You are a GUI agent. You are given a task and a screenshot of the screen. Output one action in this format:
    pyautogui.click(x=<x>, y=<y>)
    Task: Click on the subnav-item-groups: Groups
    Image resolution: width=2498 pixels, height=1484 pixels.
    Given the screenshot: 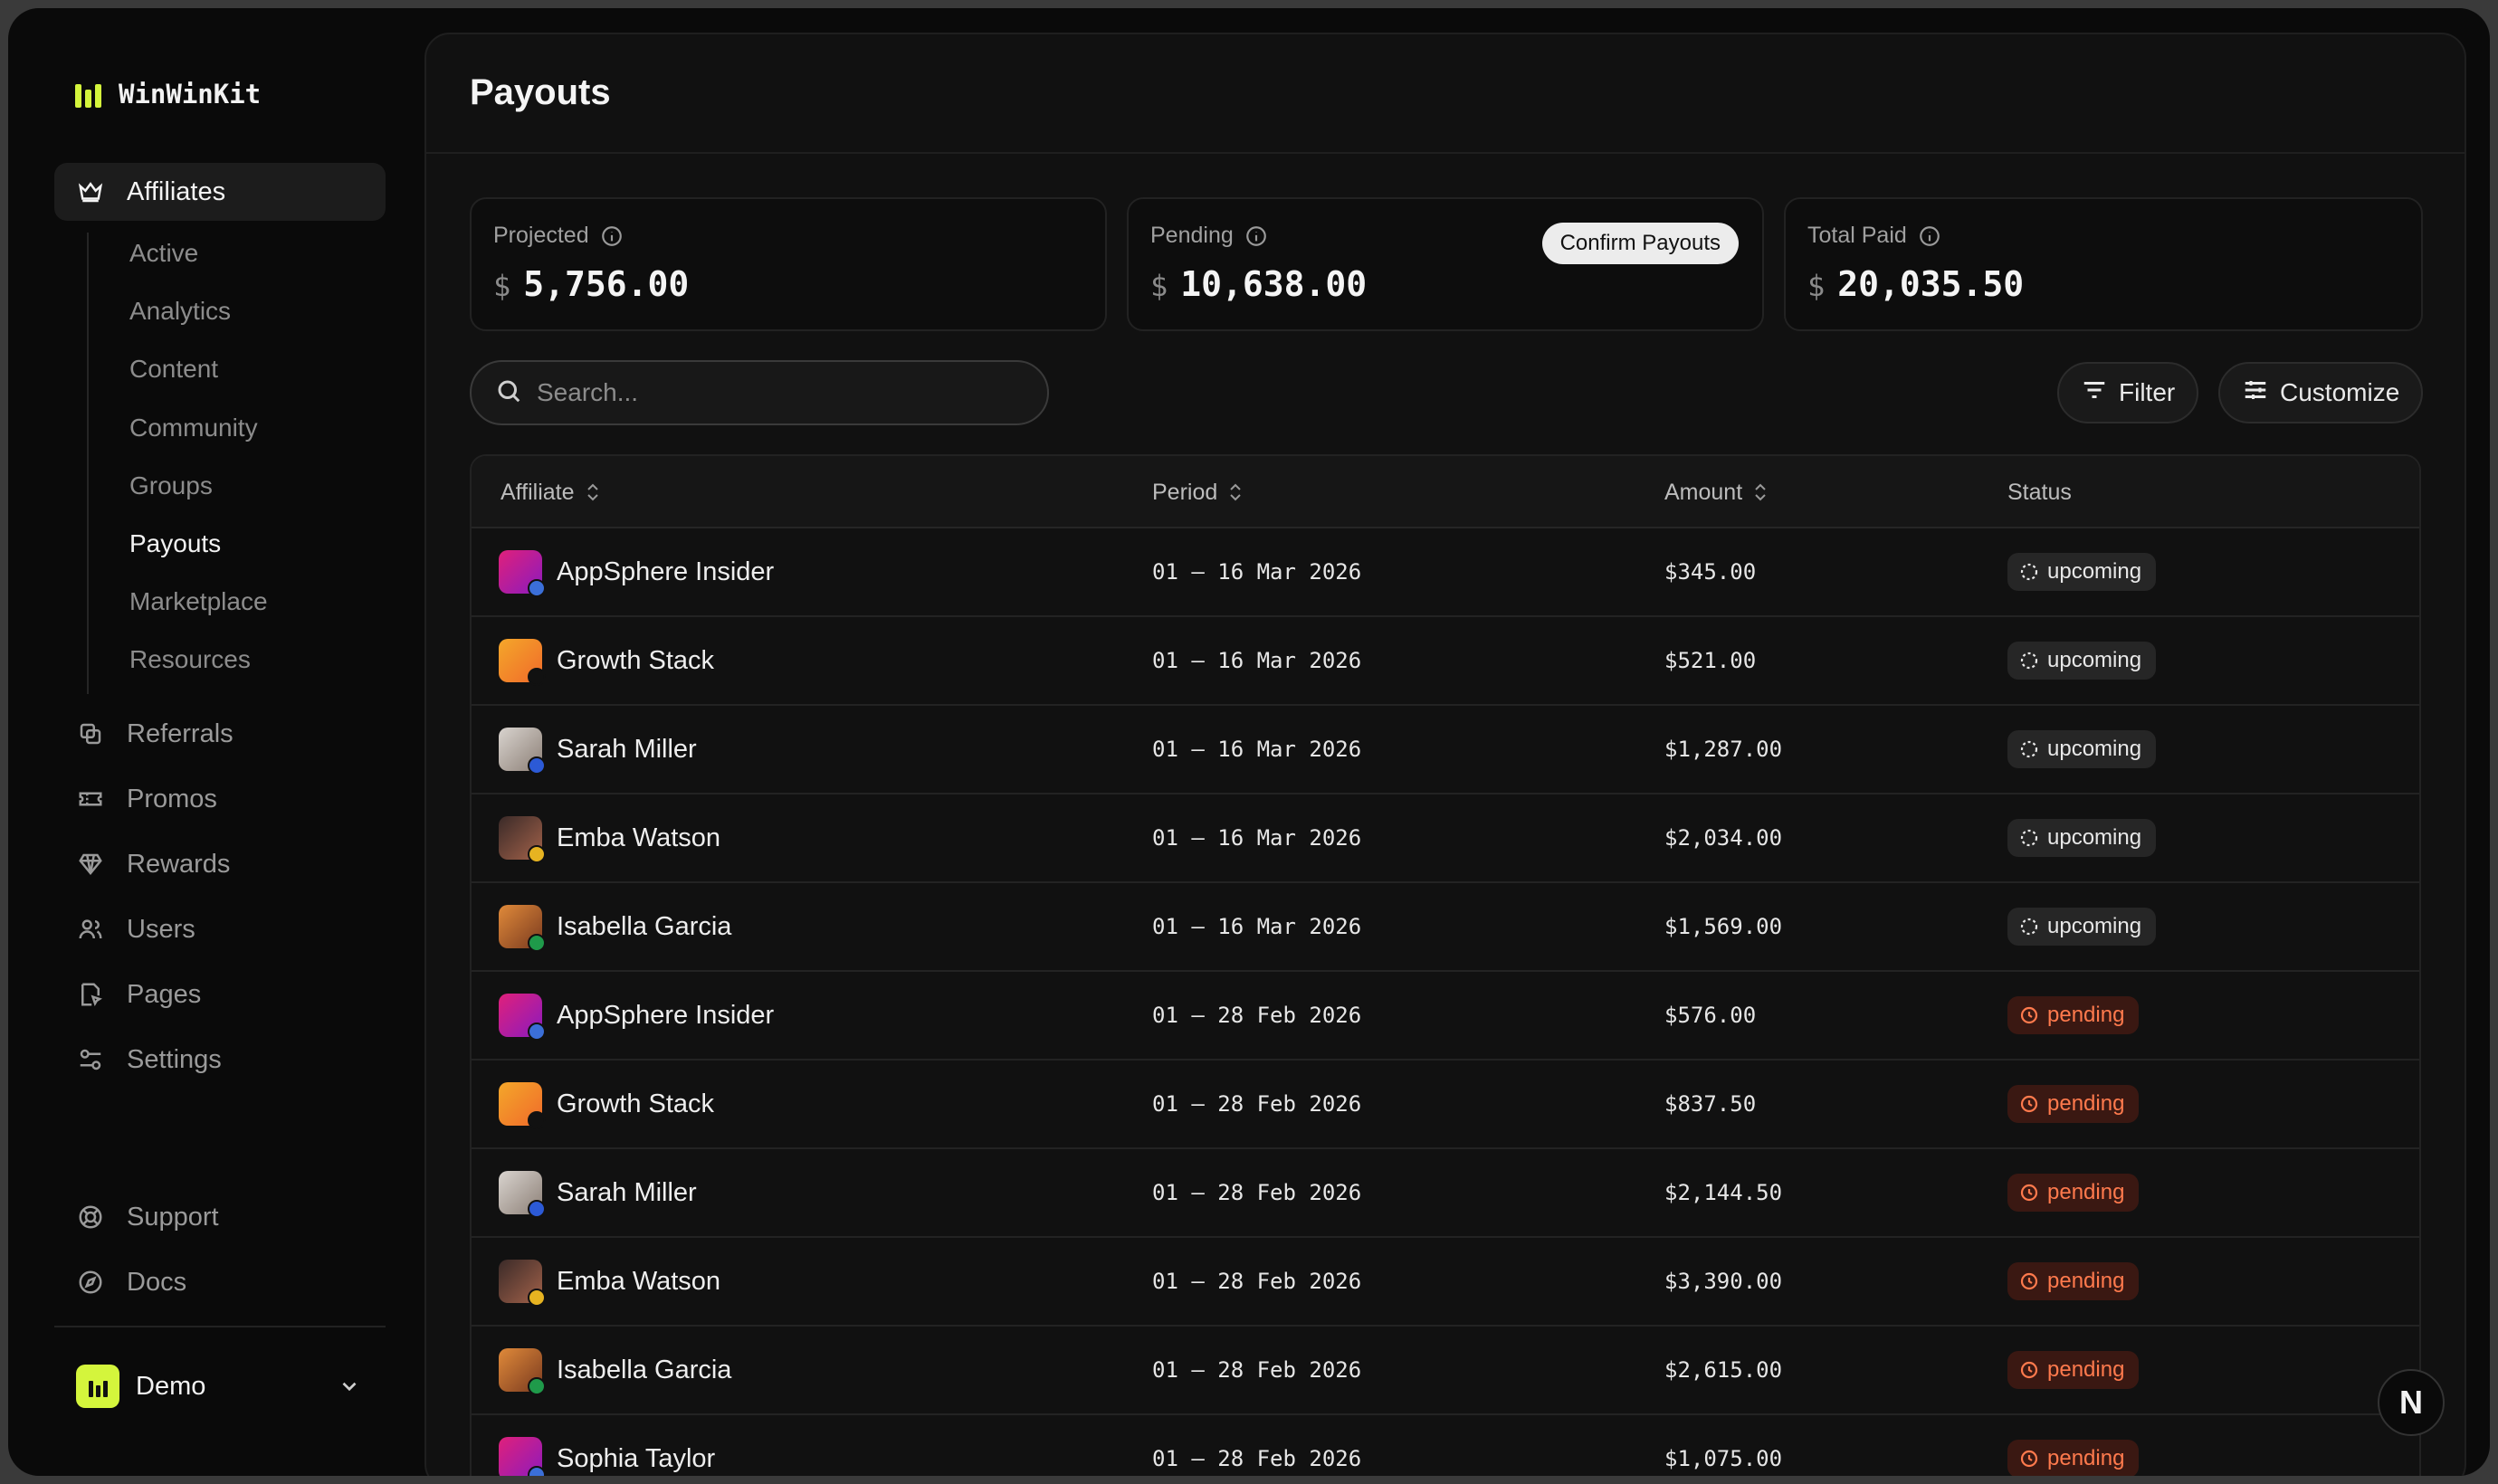 What is the action you would take?
    pyautogui.click(x=171, y=486)
    